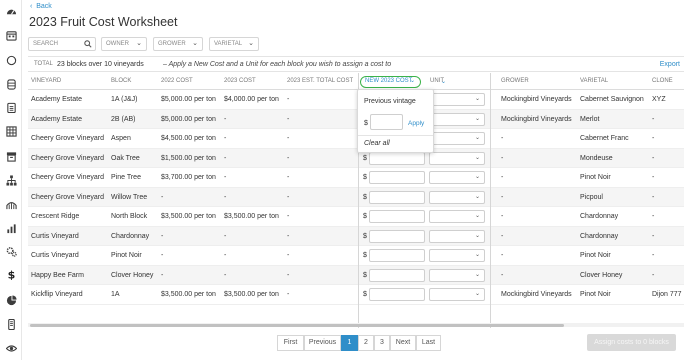 Image resolution: width=688 pixels, height=360 pixels. I want to click on bulk-cost-input, so click(386, 122).